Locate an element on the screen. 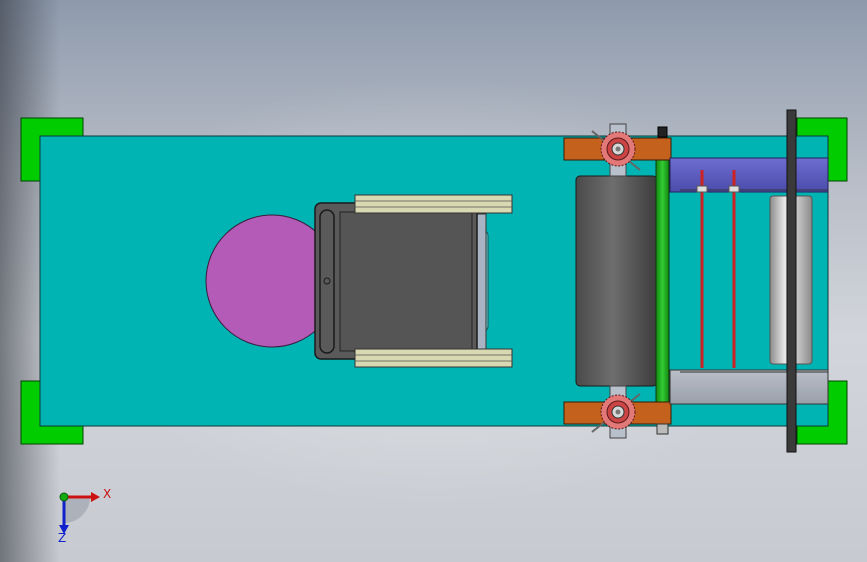  drive-roller is located at coordinates (616, 281).